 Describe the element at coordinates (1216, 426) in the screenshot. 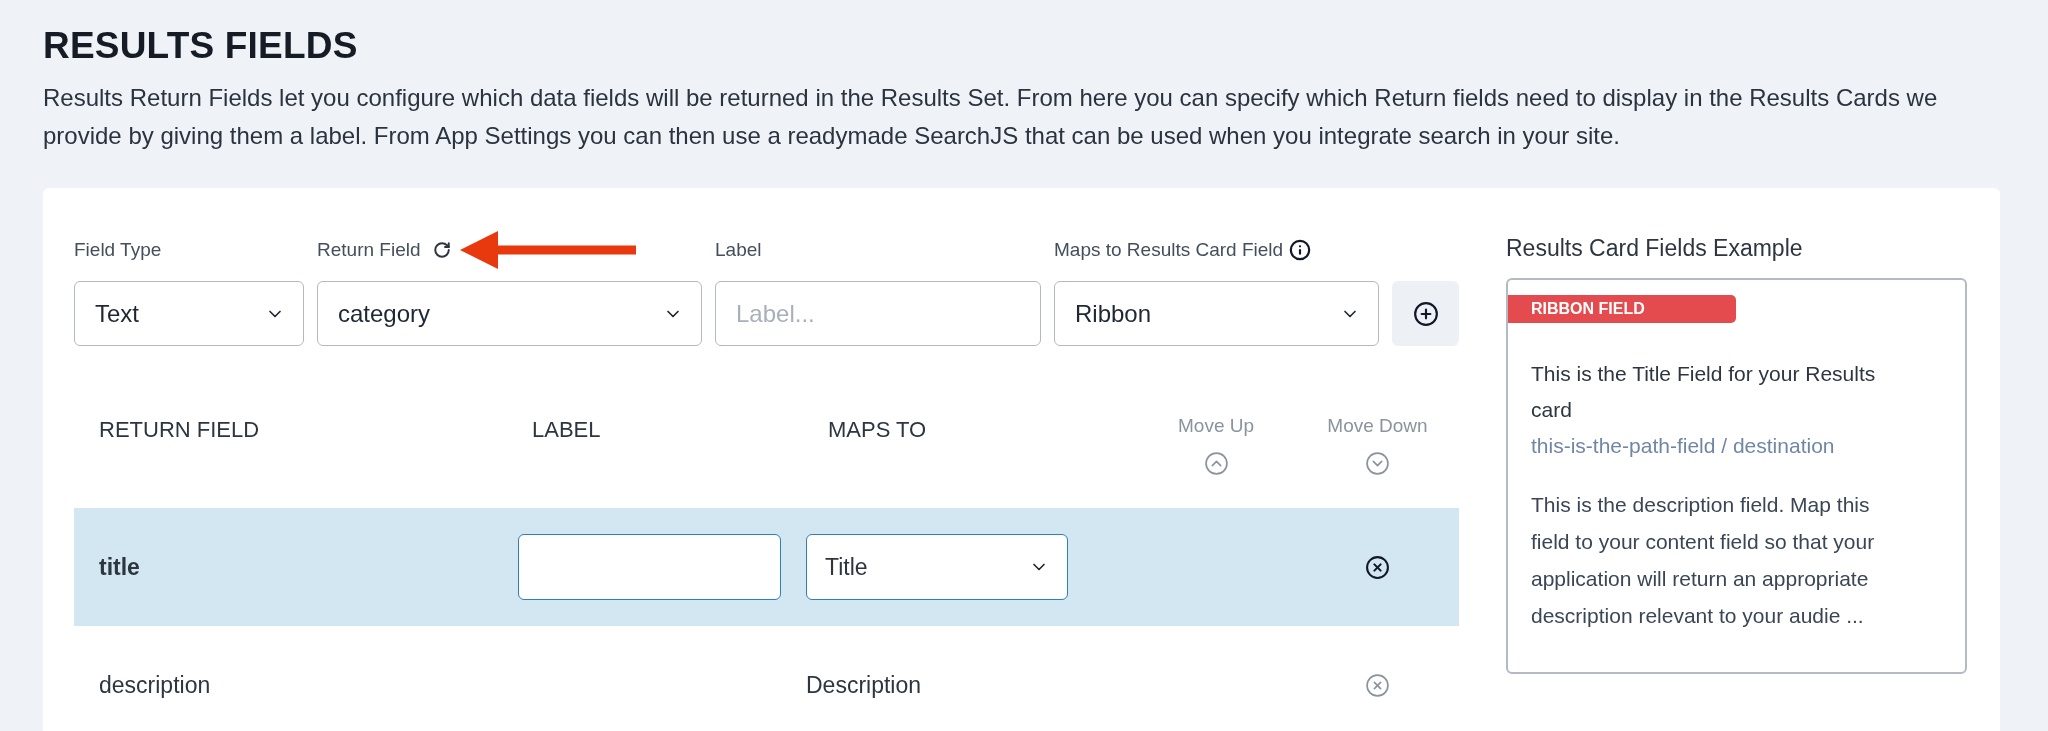

I see `column-header: Move Up` at that location.